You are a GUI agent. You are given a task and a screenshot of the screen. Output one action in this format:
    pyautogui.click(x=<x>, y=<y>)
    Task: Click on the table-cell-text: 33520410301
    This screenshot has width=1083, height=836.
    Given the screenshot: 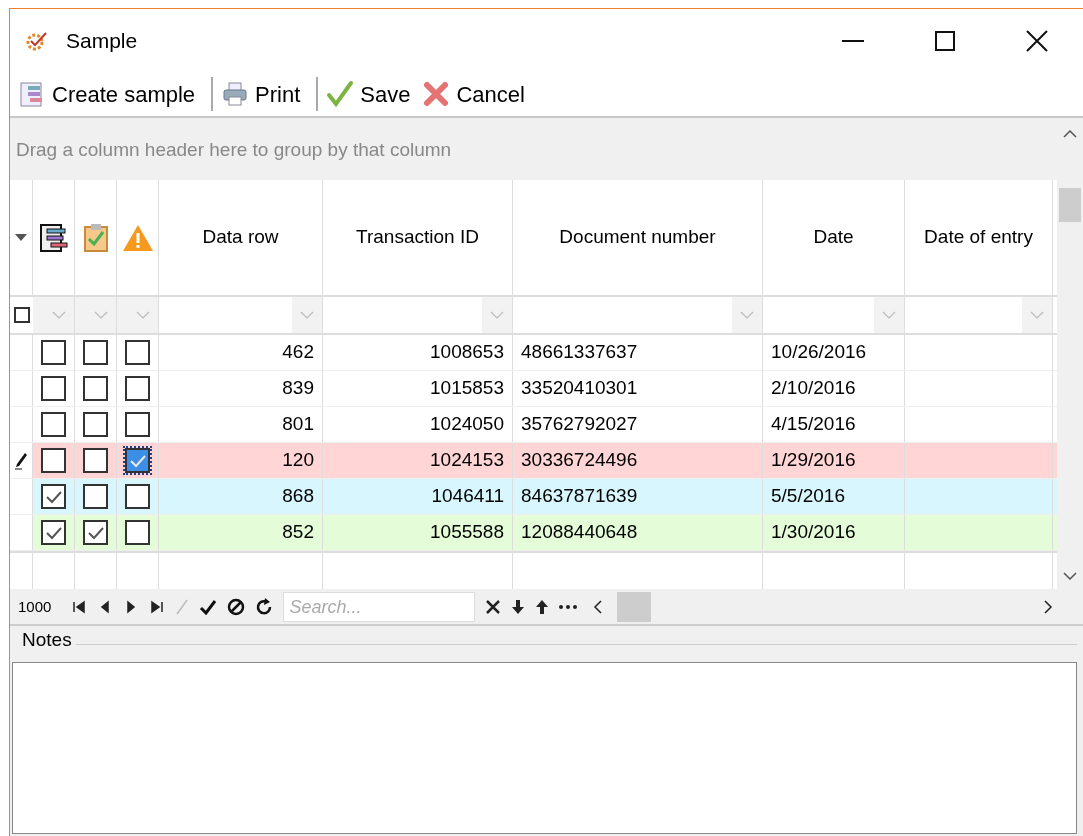 What is the action you would take?
    pyautogui.click(x=579, y=388)
    